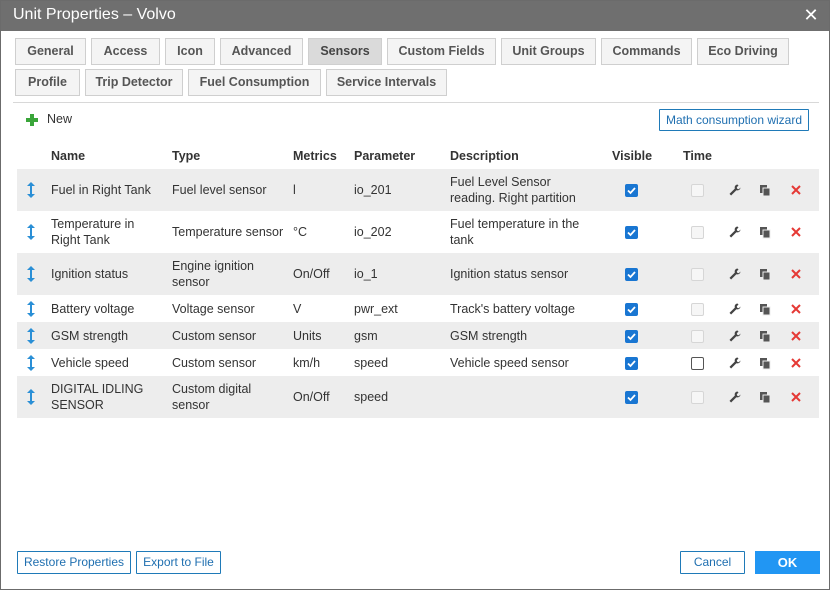  I want to click on sensor-name-line: DIGITAL IDLING, so click(97, 389).